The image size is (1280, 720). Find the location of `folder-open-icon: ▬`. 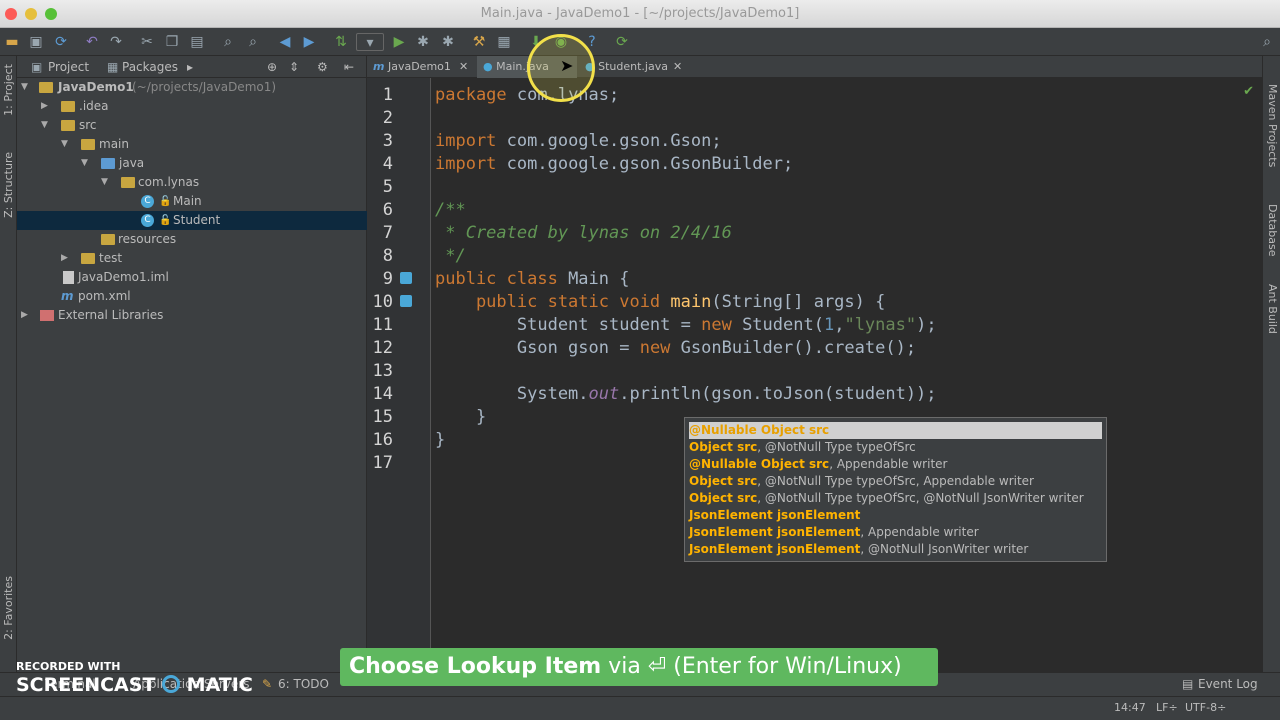

folder-open-icon: ▬ is located at coordinates (12, 42).